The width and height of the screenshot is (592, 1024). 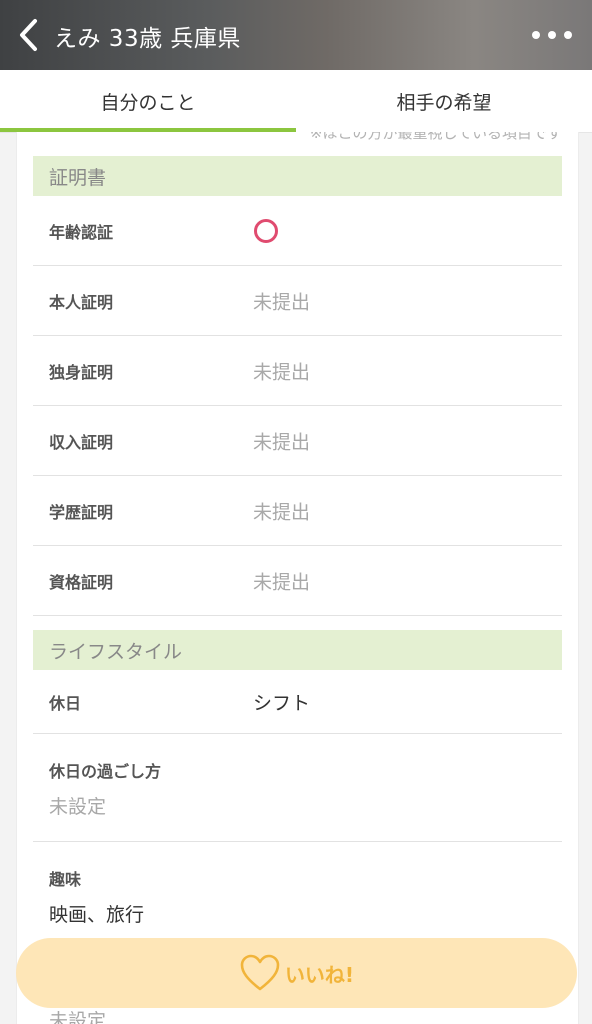 I want to click on lifestyle-label: 休日の過ごし方, so click(x=105, y=771).